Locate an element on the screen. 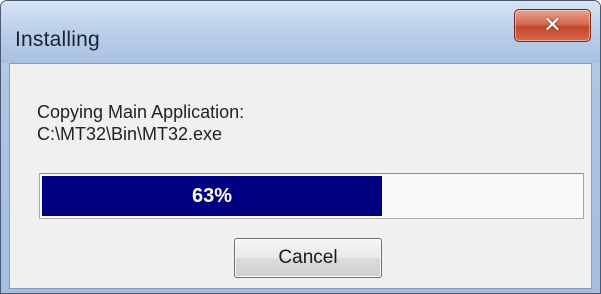 The height and width of the screenshot is (294, 601). close-button: ✕ is located at coordinates (552, 25).